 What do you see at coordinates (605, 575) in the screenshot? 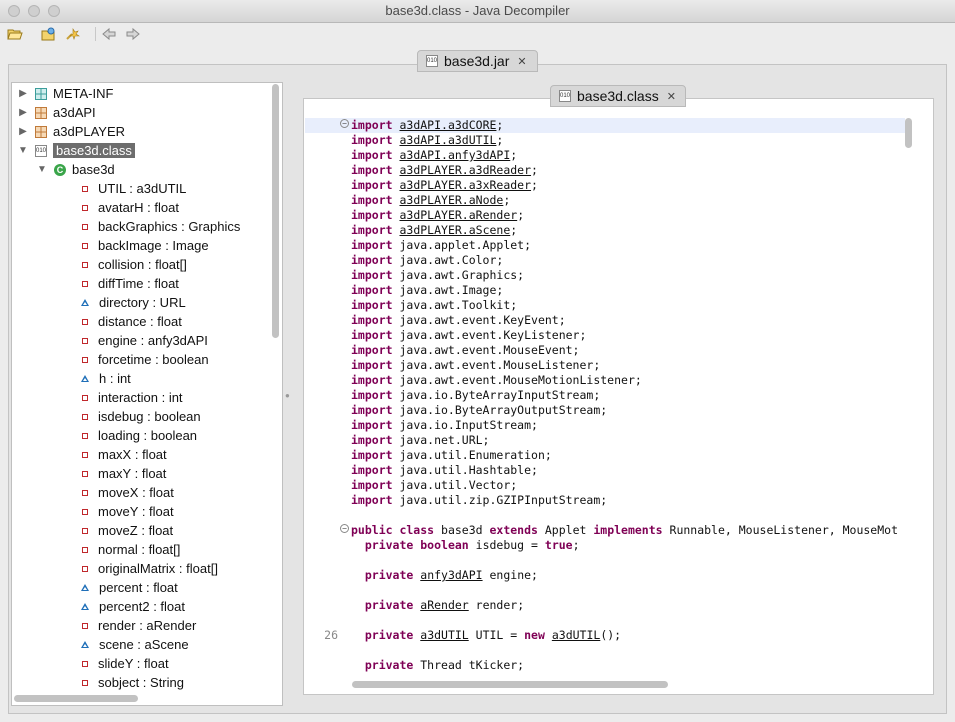
I see `code-line: private anfy3dAPI engine;` at bounding box center [605, 575].